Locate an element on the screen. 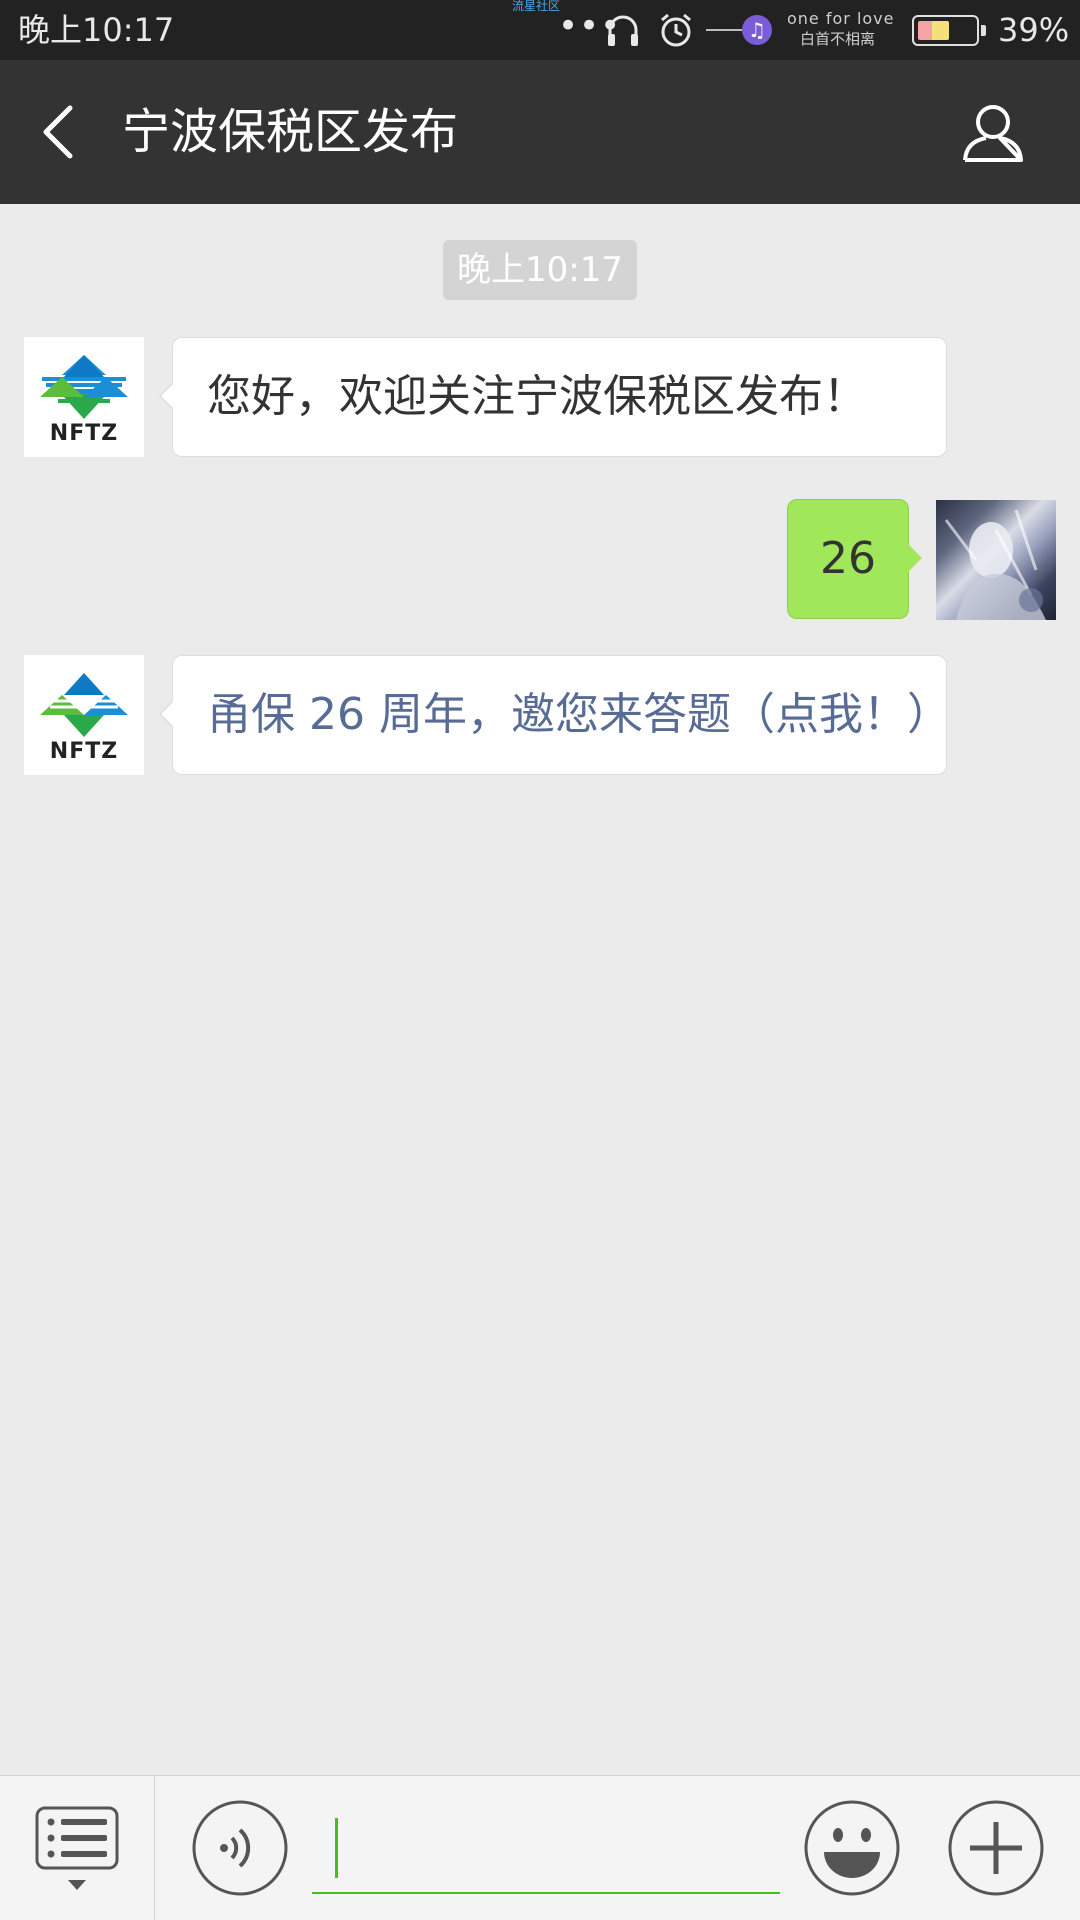 The image size is (1080, 1920). chevron-left-icon is located at coordinates (60, 132).